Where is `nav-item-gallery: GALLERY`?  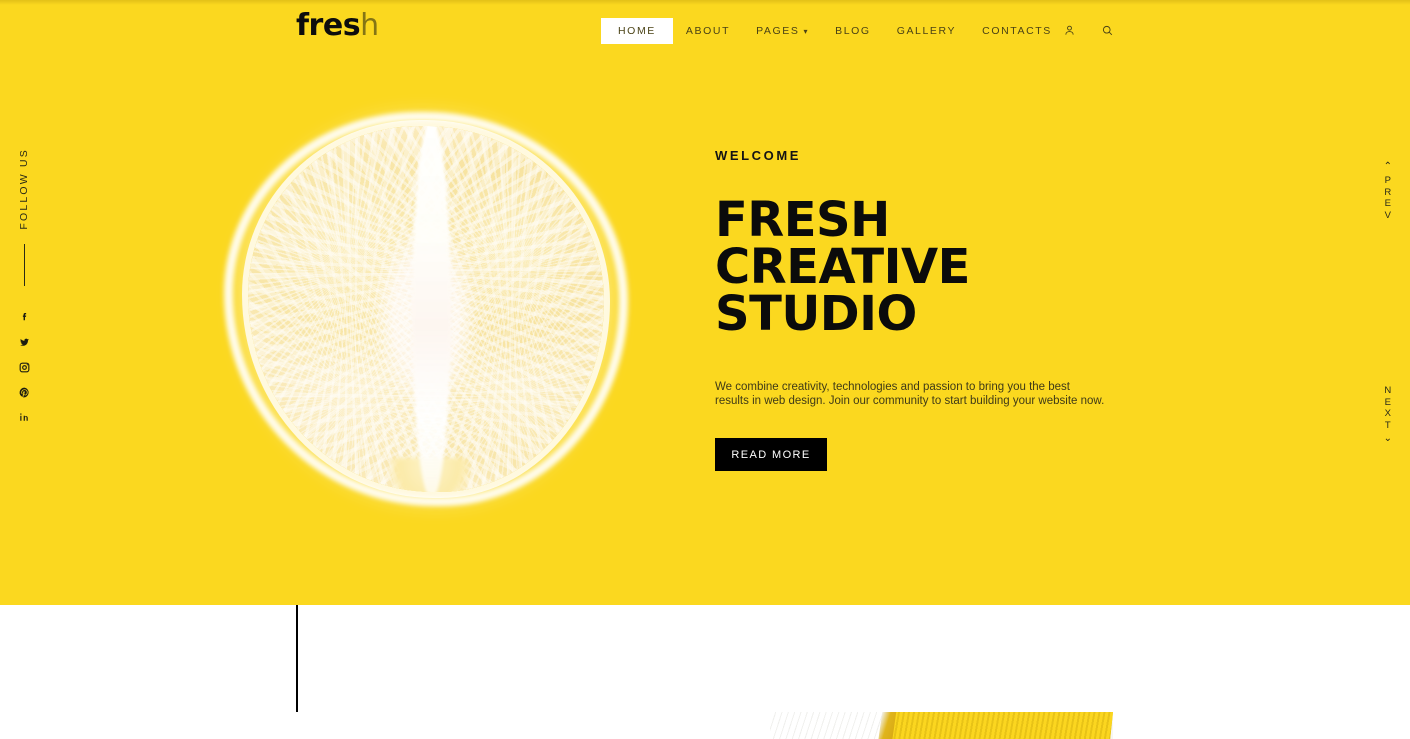
nav-item-gallery: GALLERY is located at coordinates (926, 31).